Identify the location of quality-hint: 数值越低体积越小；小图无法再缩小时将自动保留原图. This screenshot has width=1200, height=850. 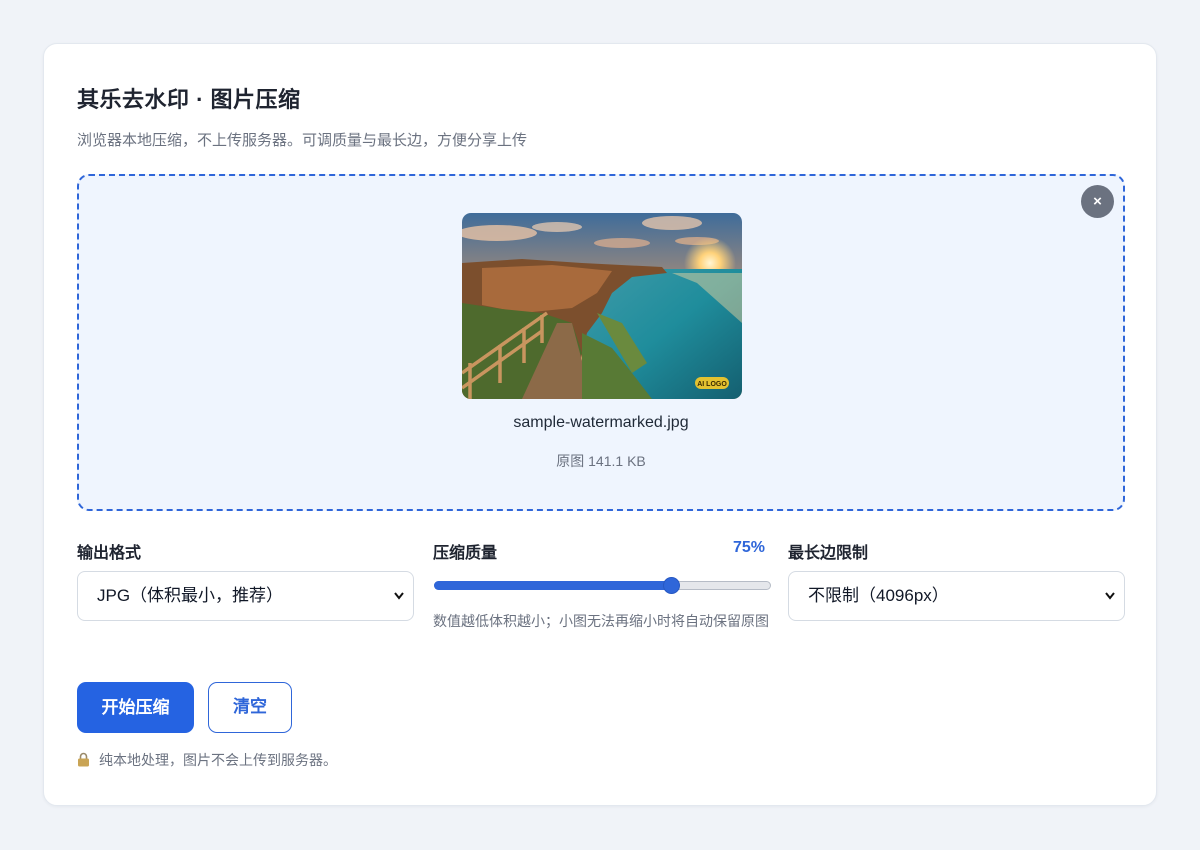
(601, 621).